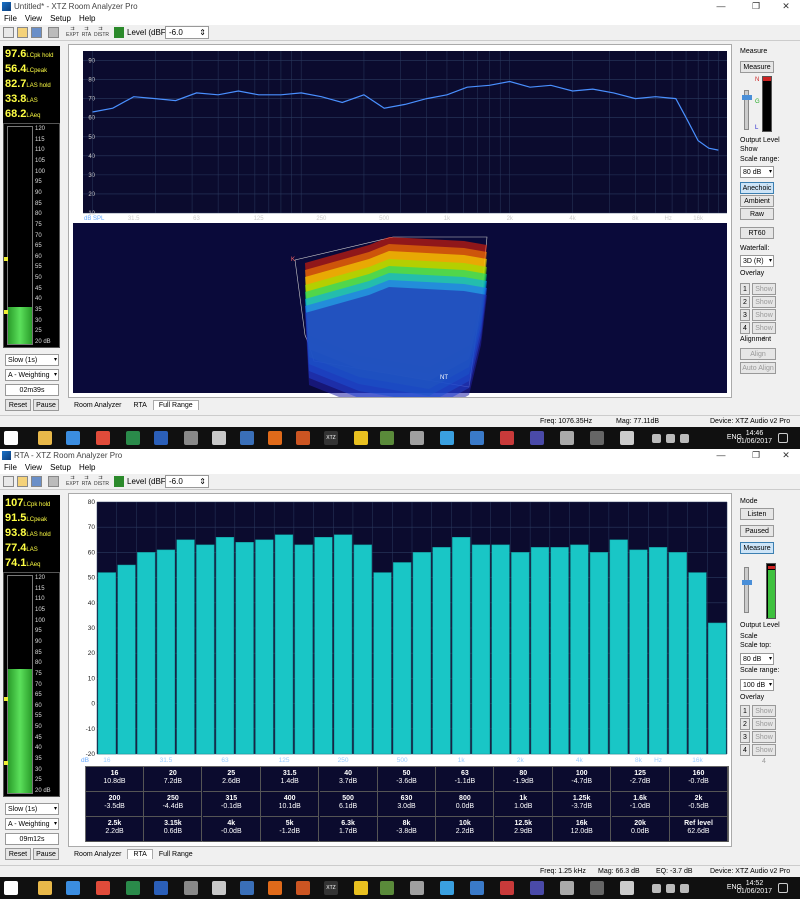 This screenshot has height=899, width=800. I want to click on overlay-show-button: Show 3, so click(764, 741).